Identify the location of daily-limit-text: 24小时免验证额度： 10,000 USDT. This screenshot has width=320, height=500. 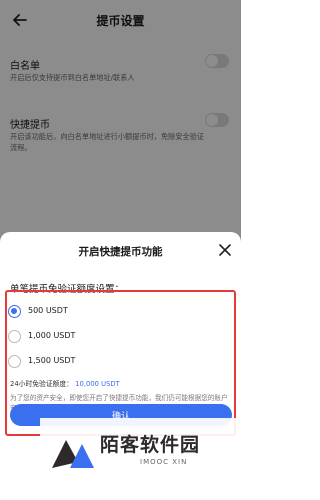
(65, 383).